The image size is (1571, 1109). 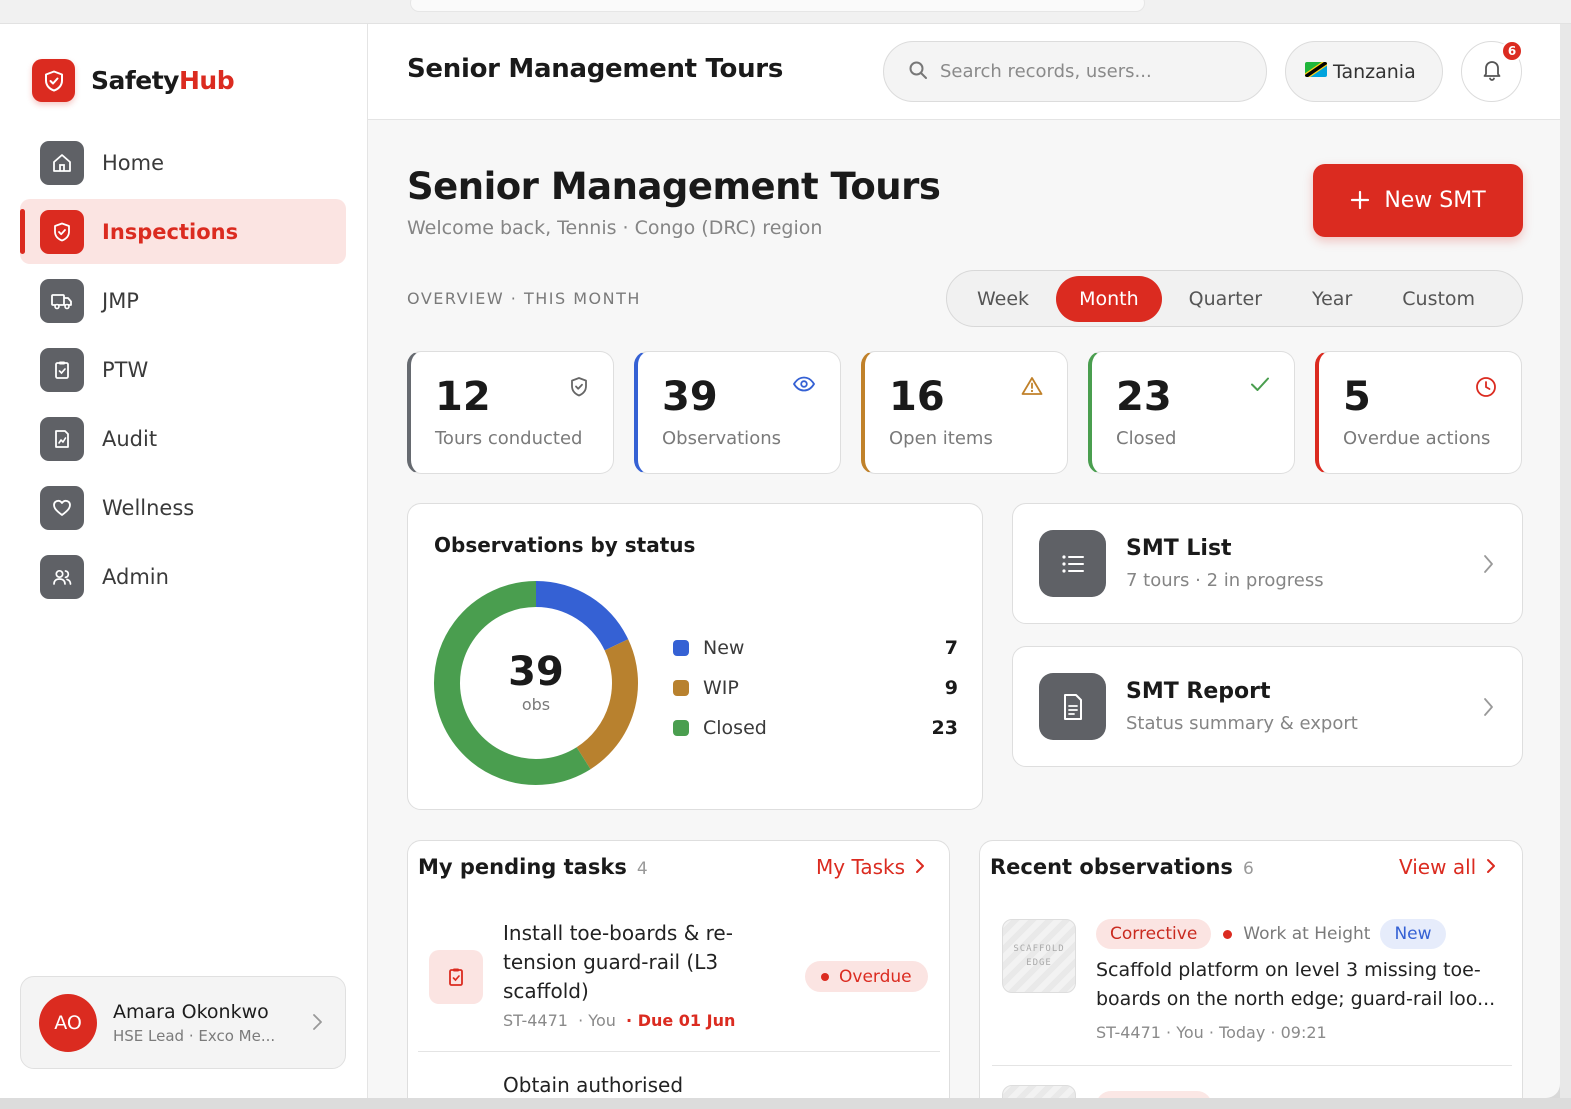 What do you see at coordinates (642, 869) in the screenshot?
I see `tasks-count: 4` at bounding box center [642, 869].